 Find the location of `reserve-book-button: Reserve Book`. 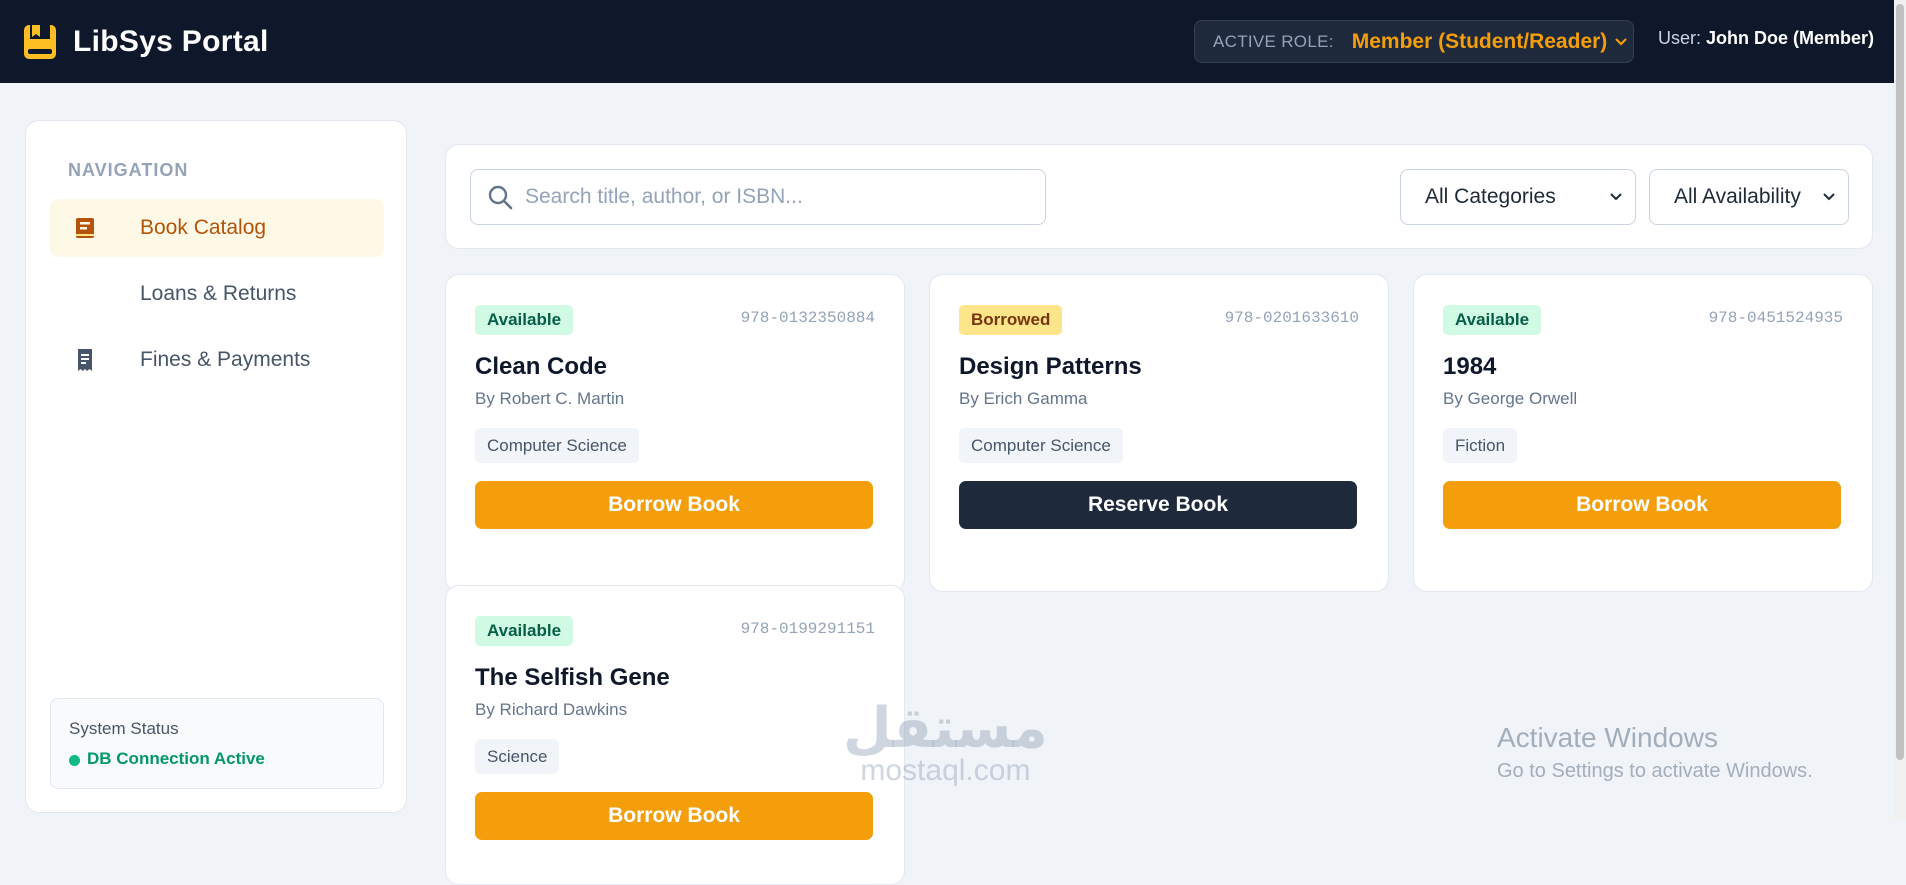

reserve-book-button: Reserve Book is located at coordinates (1158, 505).